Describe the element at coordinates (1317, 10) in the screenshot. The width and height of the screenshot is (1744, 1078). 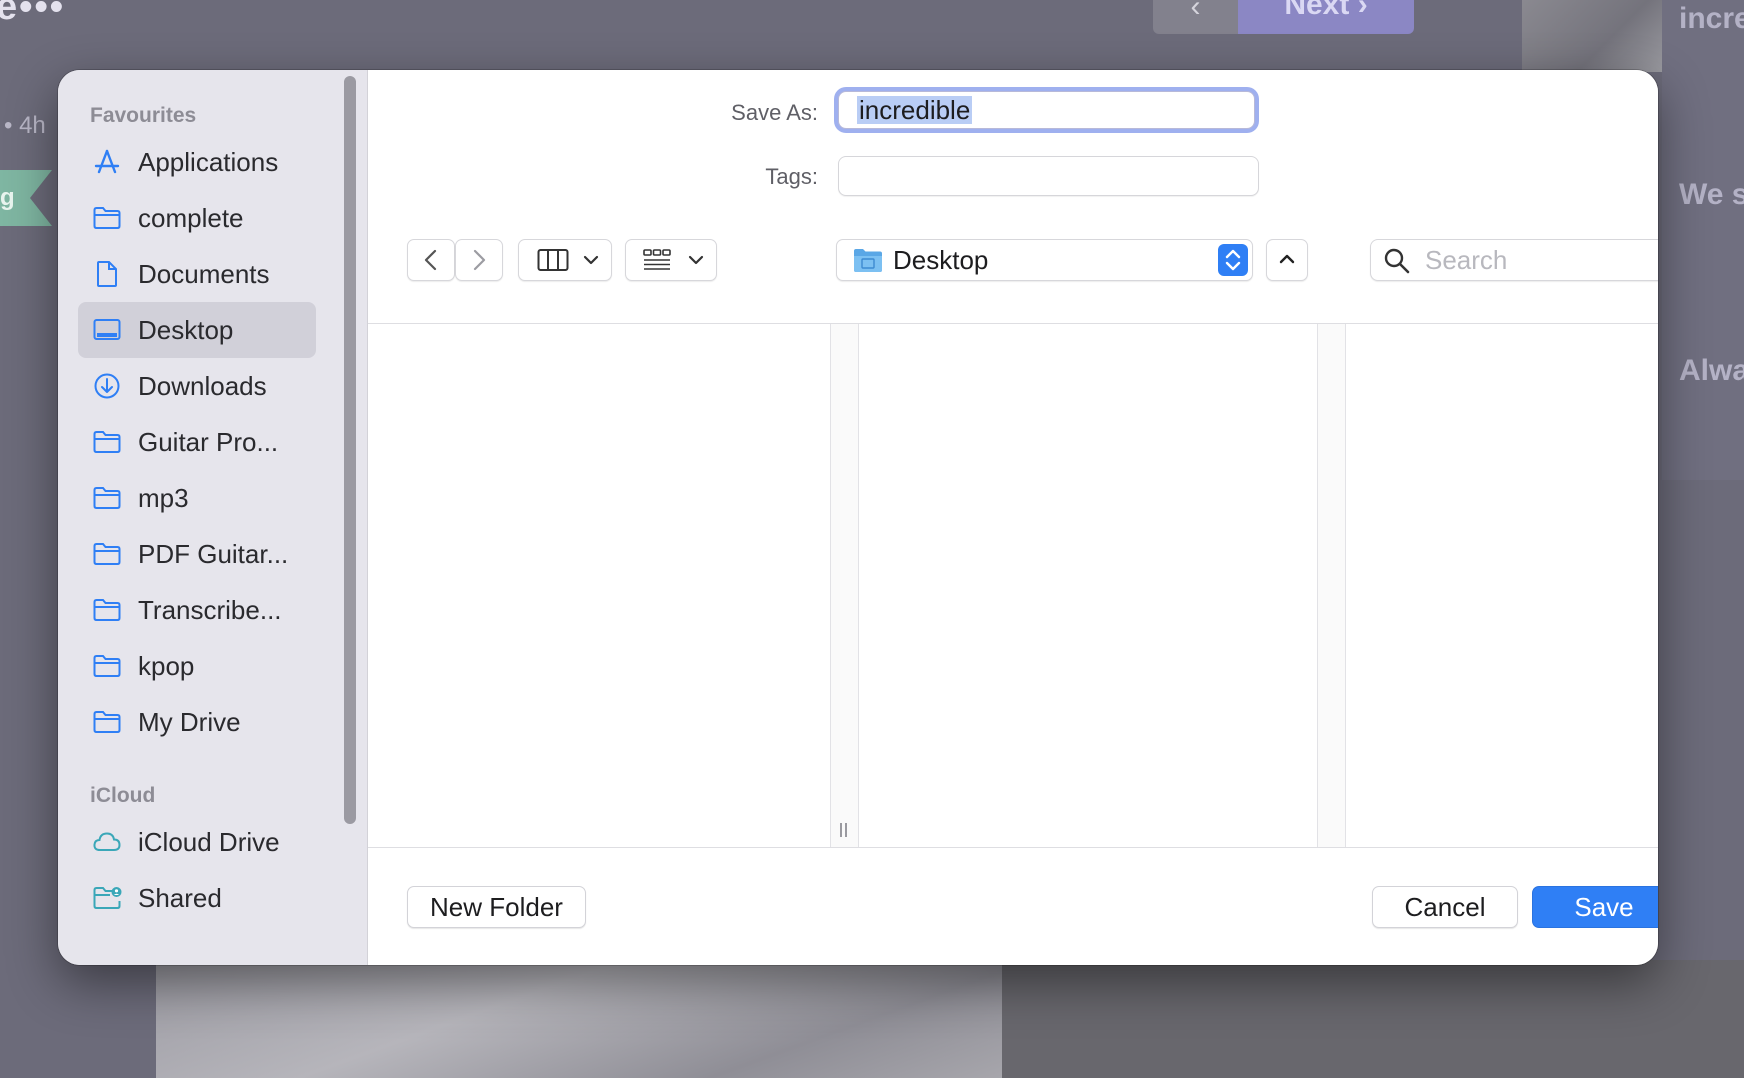
I see `background-next-label: Next` at that location.